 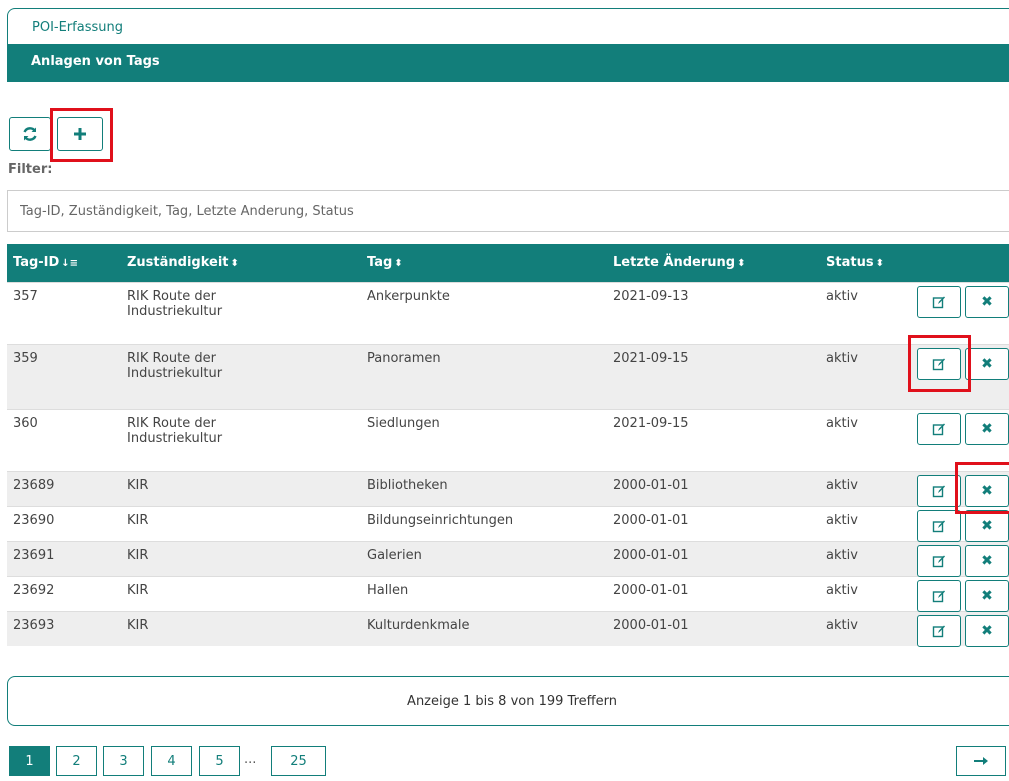 What do you see at coordinates (484, 439) in the screenshot?
I see `cell-tag: Siedlungen` at bounding box center [484, 439].